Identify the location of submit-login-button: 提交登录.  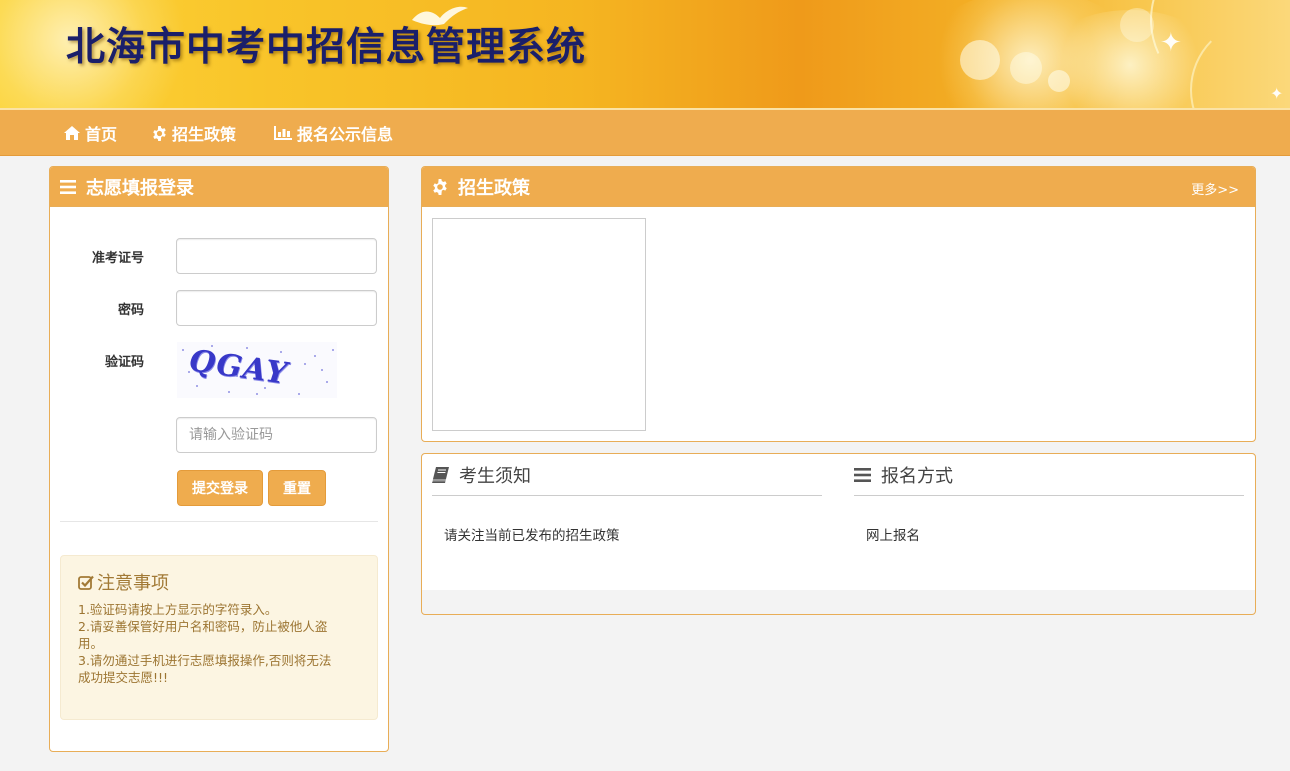
(220, 488).